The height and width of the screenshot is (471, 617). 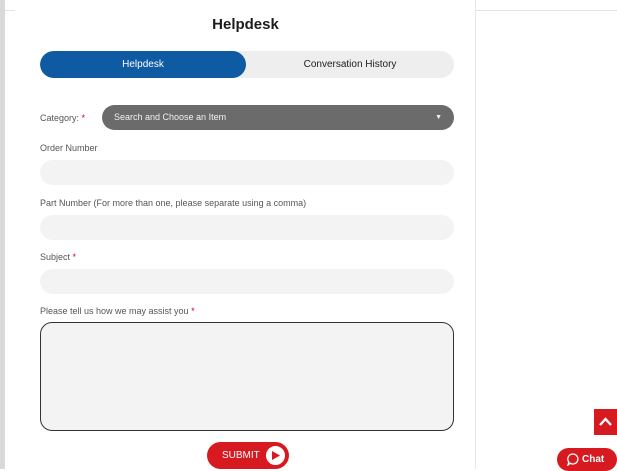 I want to click on tab-conversation-history: Conversation History, so click(x=350, y=64).